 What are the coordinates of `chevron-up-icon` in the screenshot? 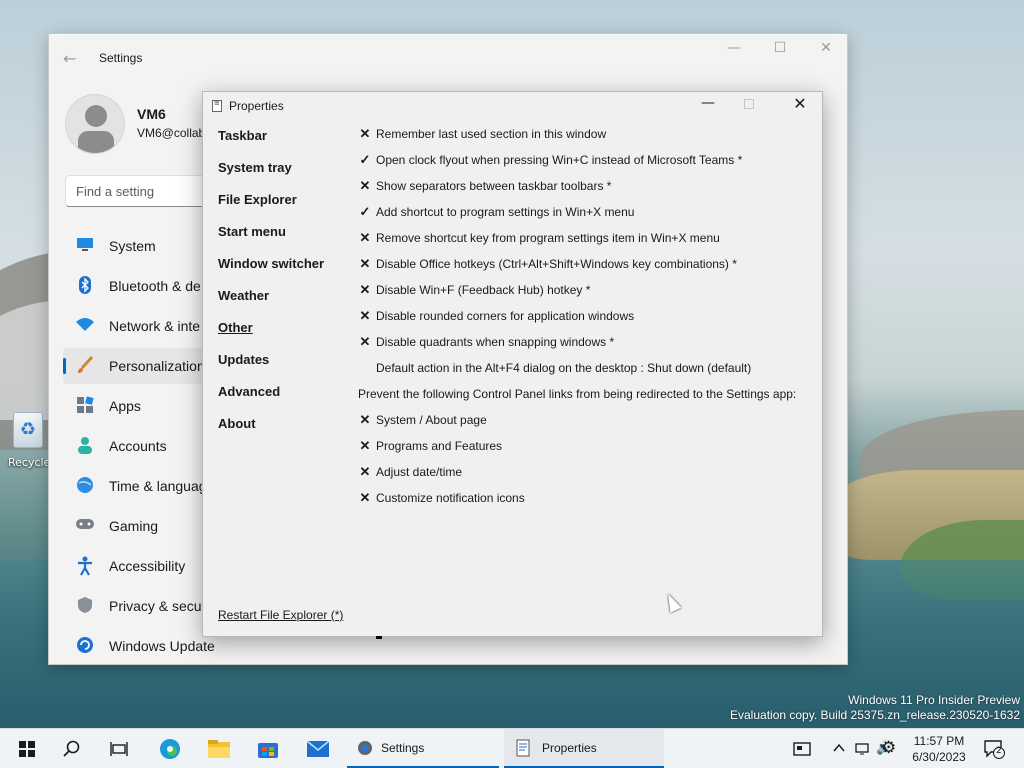 It's located at (839, 750).